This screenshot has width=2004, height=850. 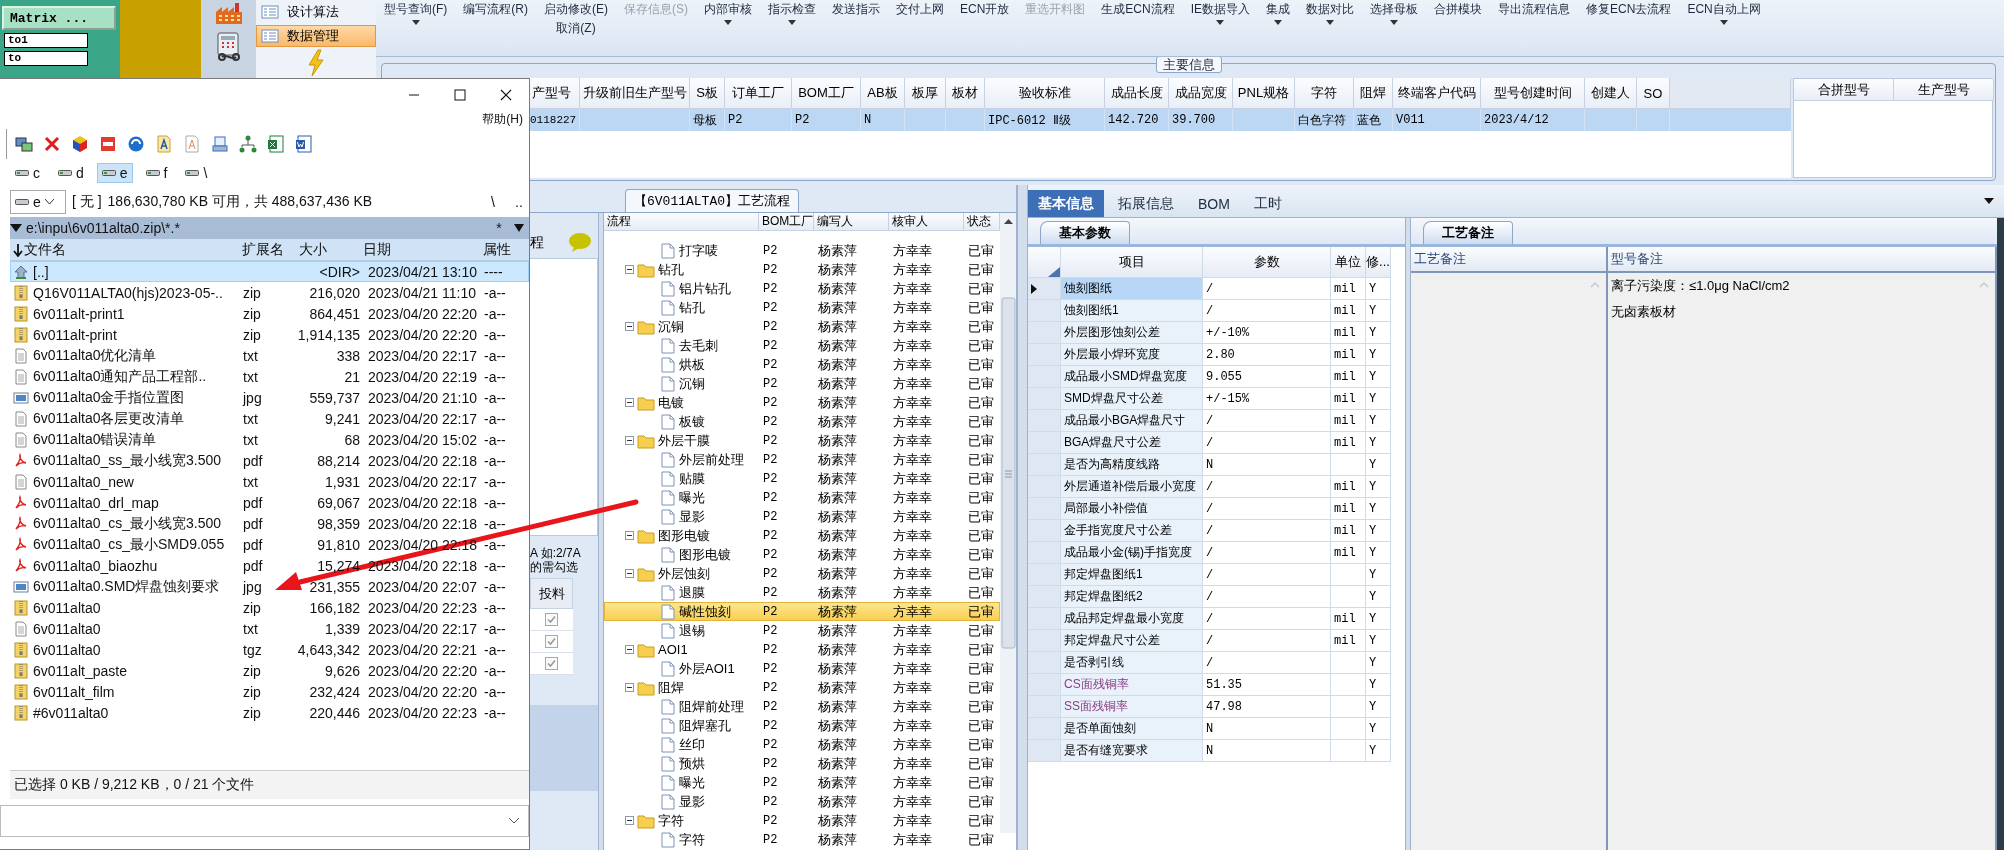 What do you see at coordinates (269, 523) in the screenshot?
I see `file-row: 6v011alta0_cs_最小线宽3.500 pdf 98,359 2023/04/20 22:18 -a--` at bounding box center [269, 523].